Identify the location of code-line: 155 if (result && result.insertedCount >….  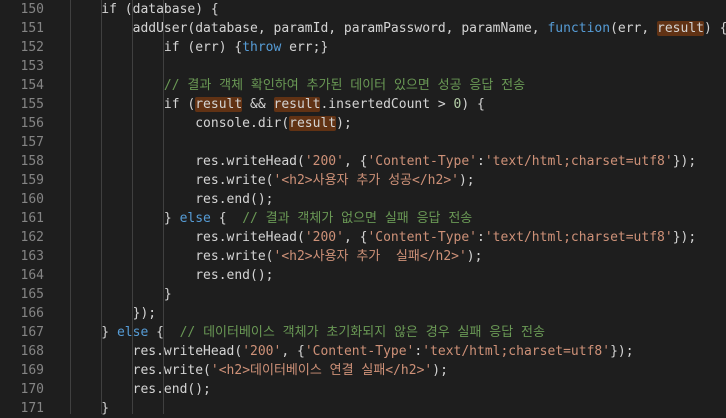
(363, 104).